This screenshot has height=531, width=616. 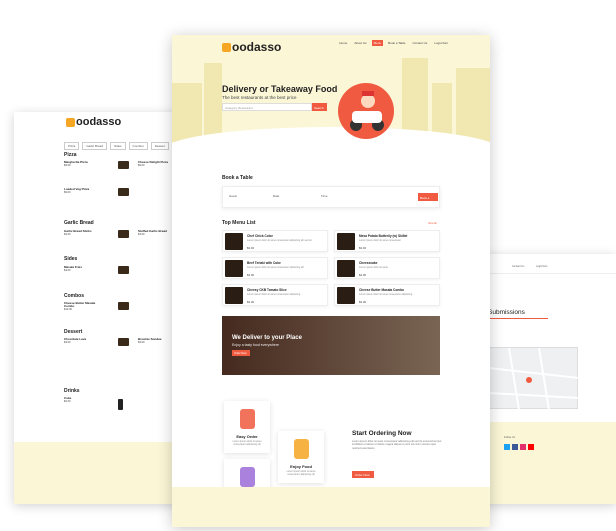 What do you see at coordinates (368, 263) in the screenshot?
I see `card-title: Cheesecake` at bounding box center [368, 263].